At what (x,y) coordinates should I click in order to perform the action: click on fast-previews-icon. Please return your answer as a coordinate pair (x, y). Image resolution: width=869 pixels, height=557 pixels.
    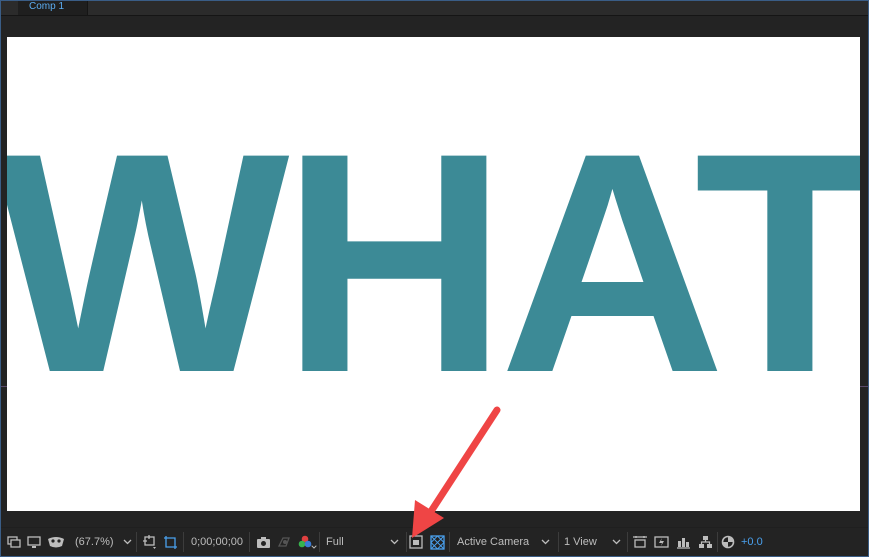
    Looking at the image, I should click on (661, 542).